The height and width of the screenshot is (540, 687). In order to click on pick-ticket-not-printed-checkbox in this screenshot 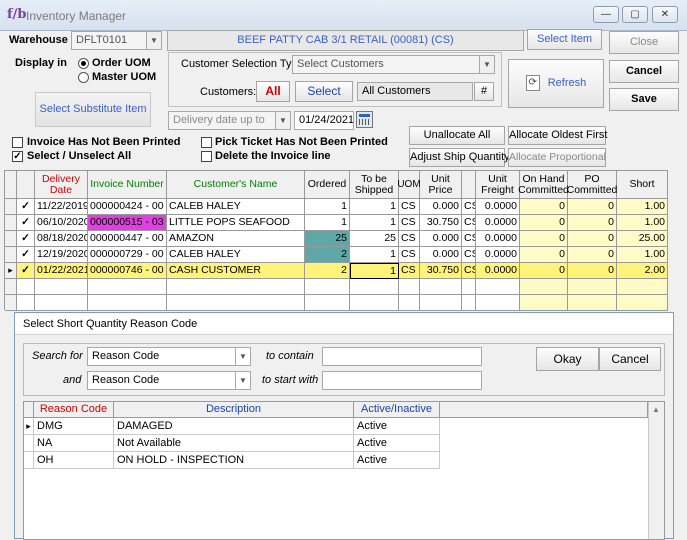, I will do `click(206, 142)`.